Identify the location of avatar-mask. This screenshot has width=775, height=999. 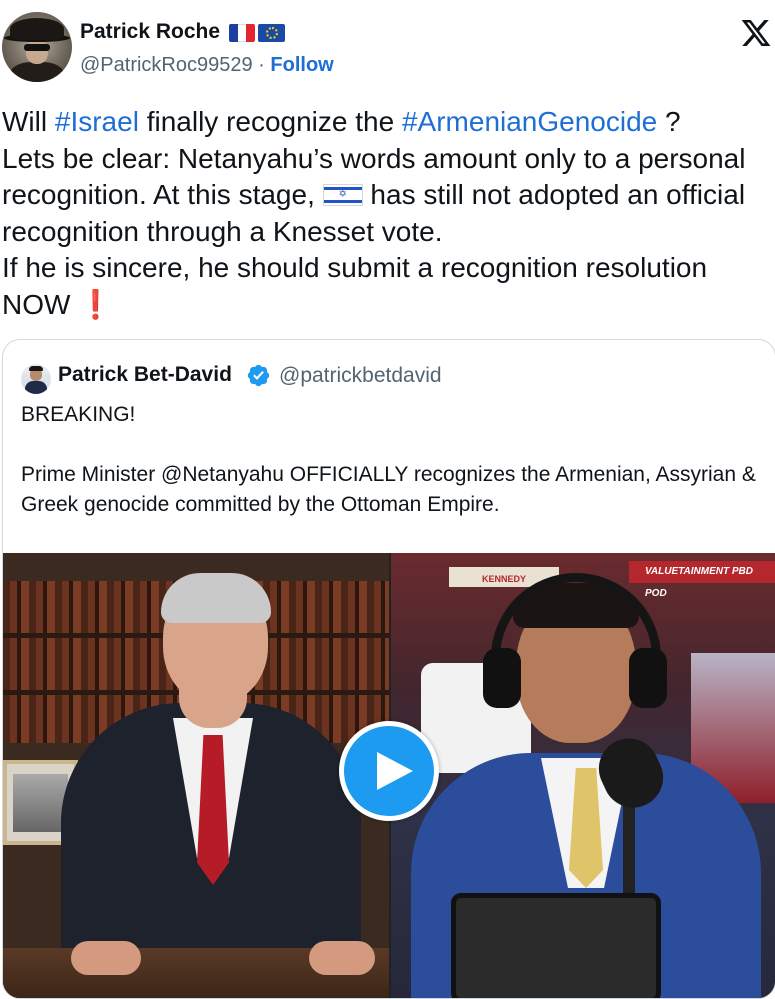
(37, 47).